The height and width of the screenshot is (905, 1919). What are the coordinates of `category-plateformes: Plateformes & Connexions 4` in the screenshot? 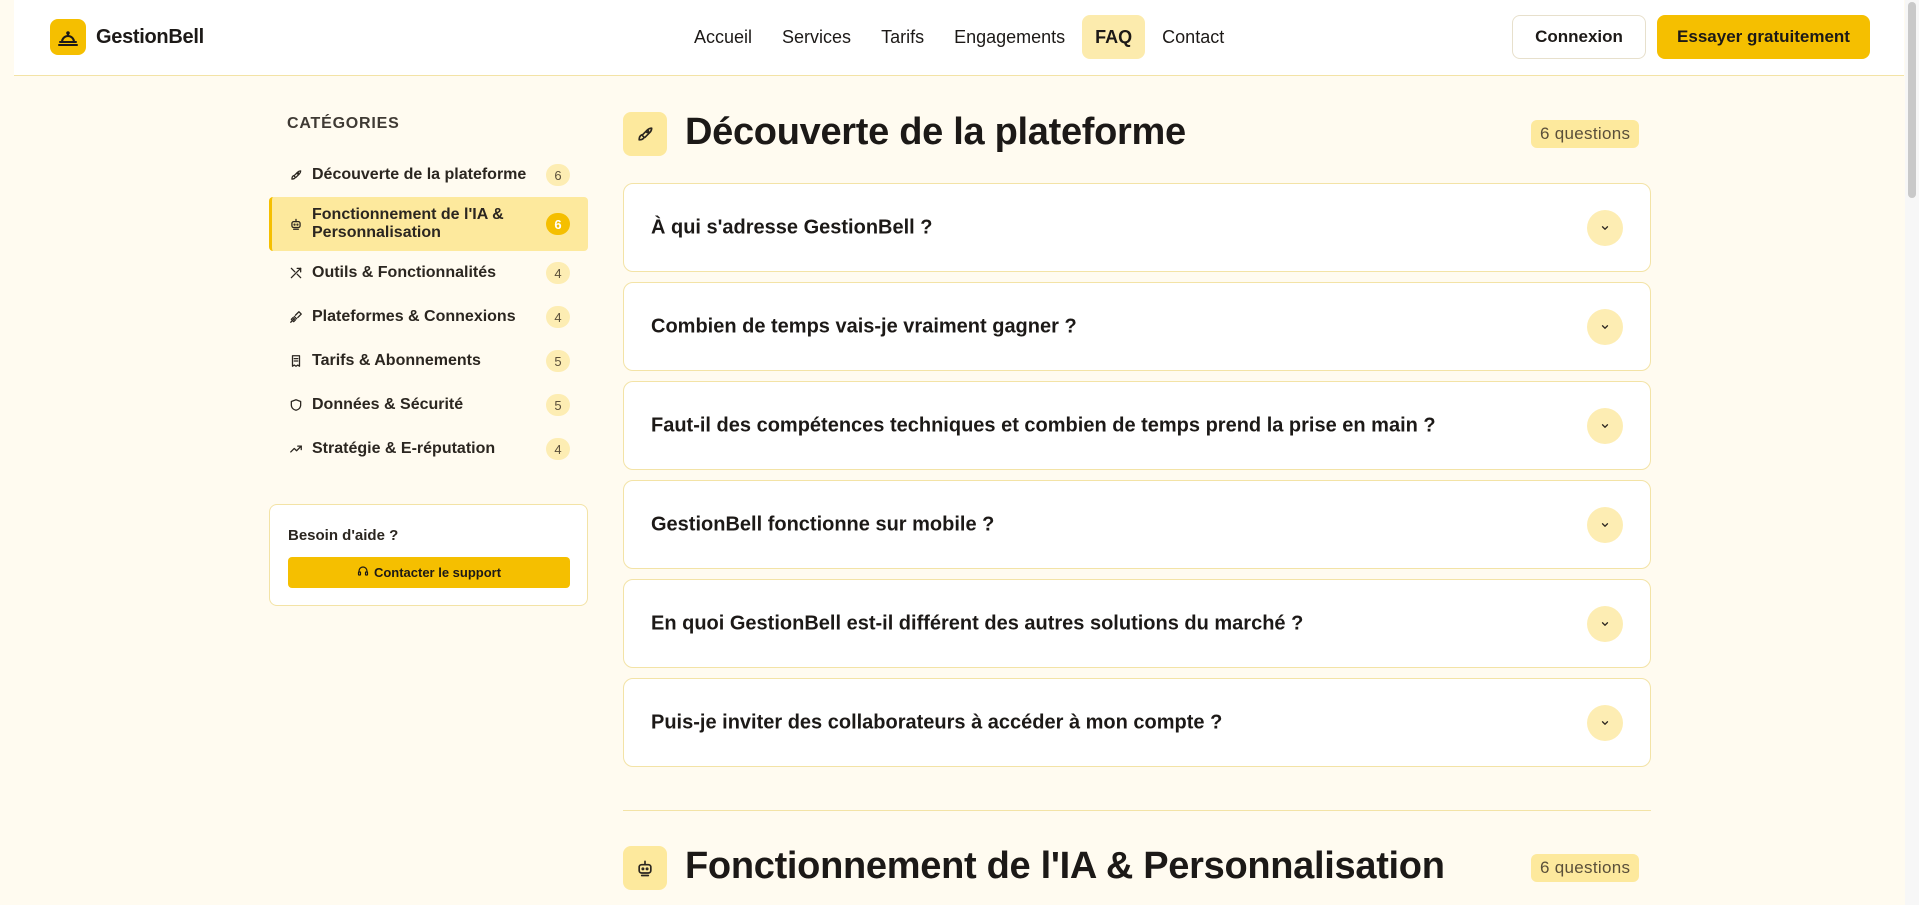 It's located at (428, 317).